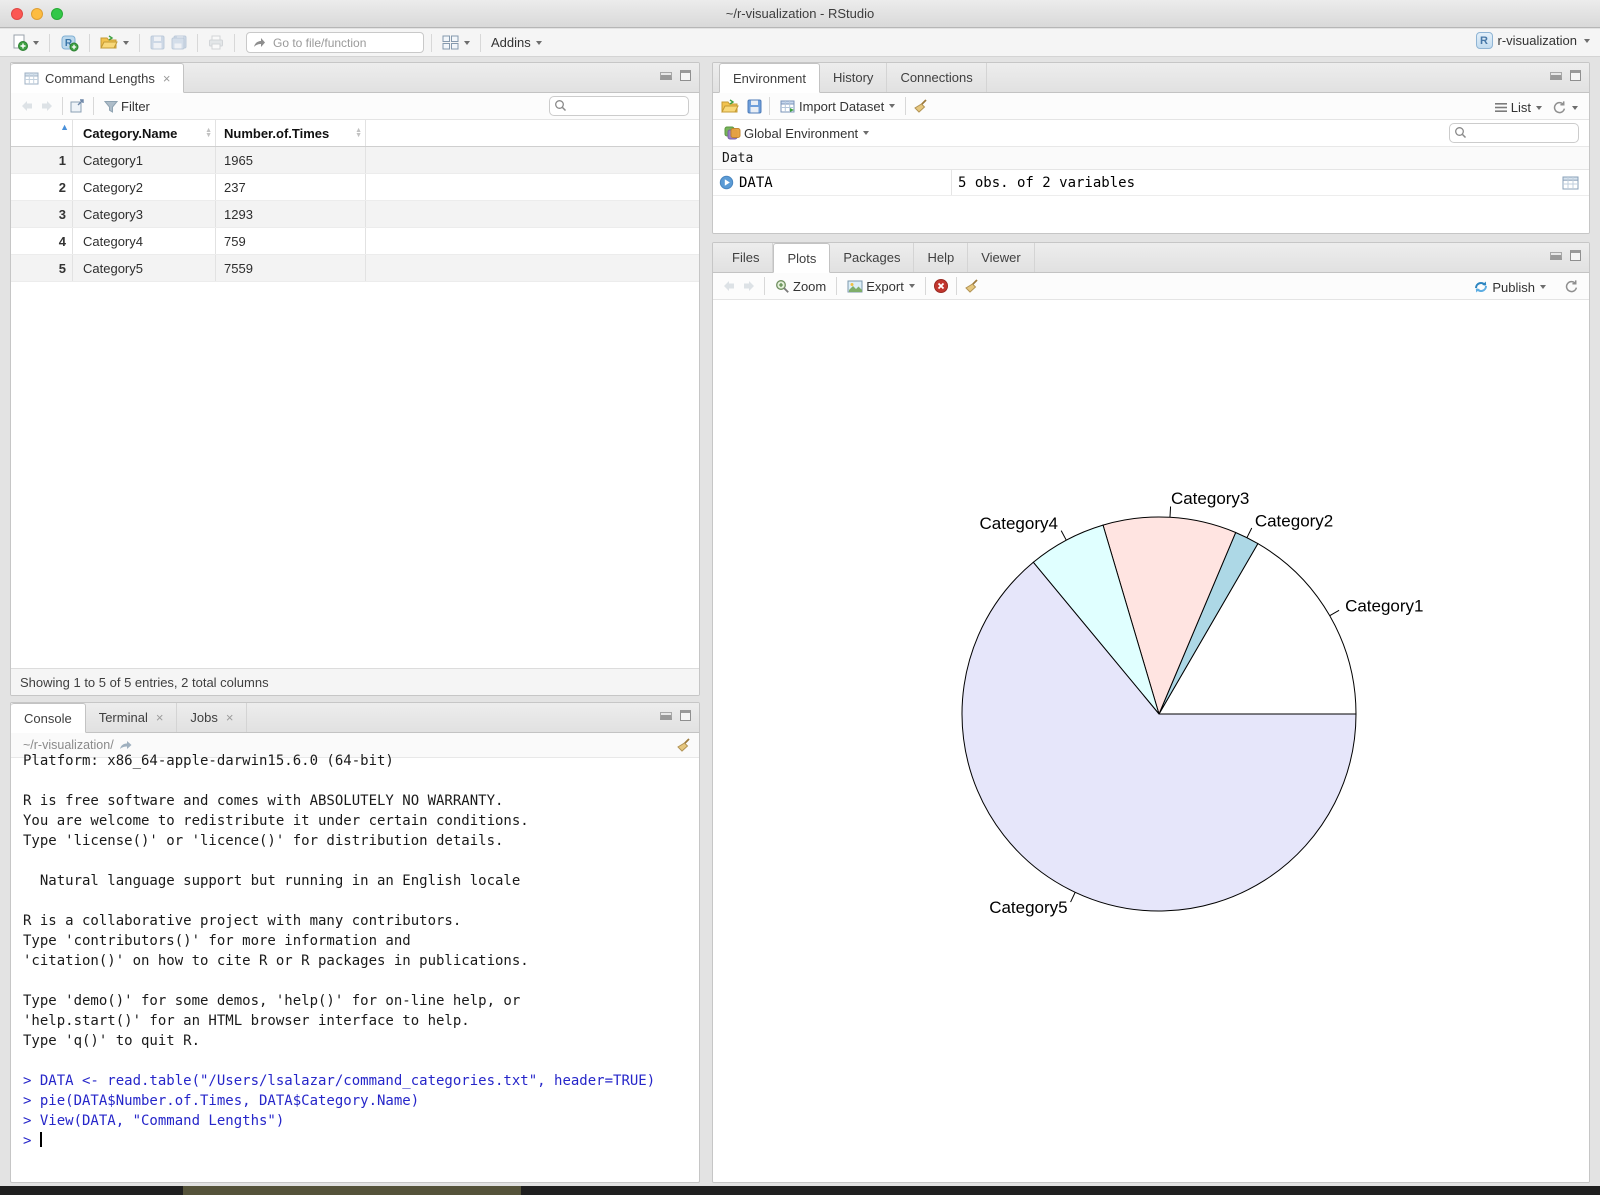 The height and width of the screenshot is (1195, 1600). Describe the element at coordinates (111, 106) in the screenshot. I see `filter-funnel-icon` at that location.